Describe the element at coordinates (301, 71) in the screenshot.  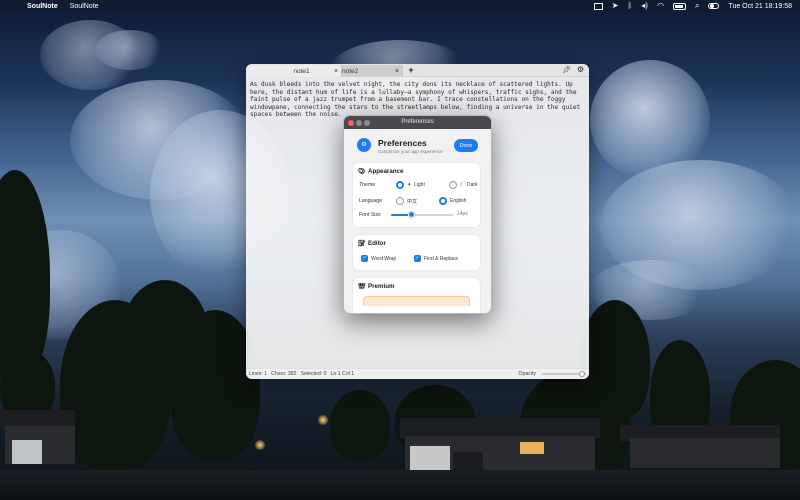
I see `tab-label: note1` at that location.